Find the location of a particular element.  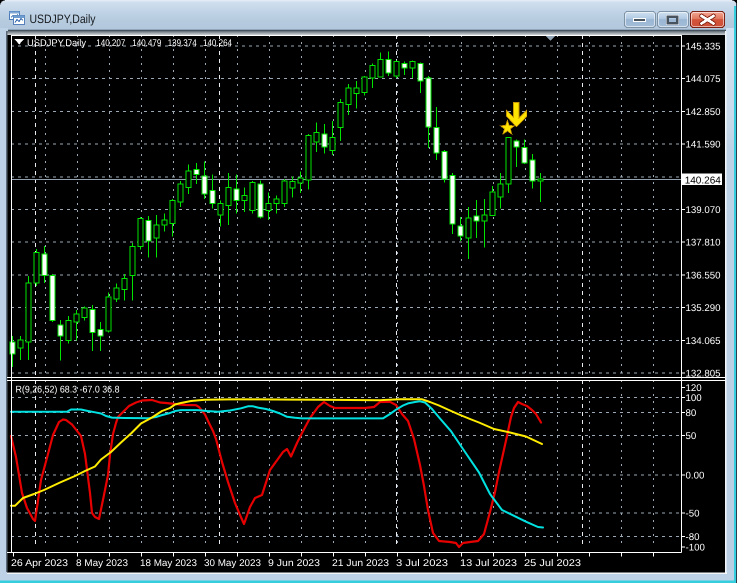

svg-text: 18 May 2023 is located at coordinates (168, 563).